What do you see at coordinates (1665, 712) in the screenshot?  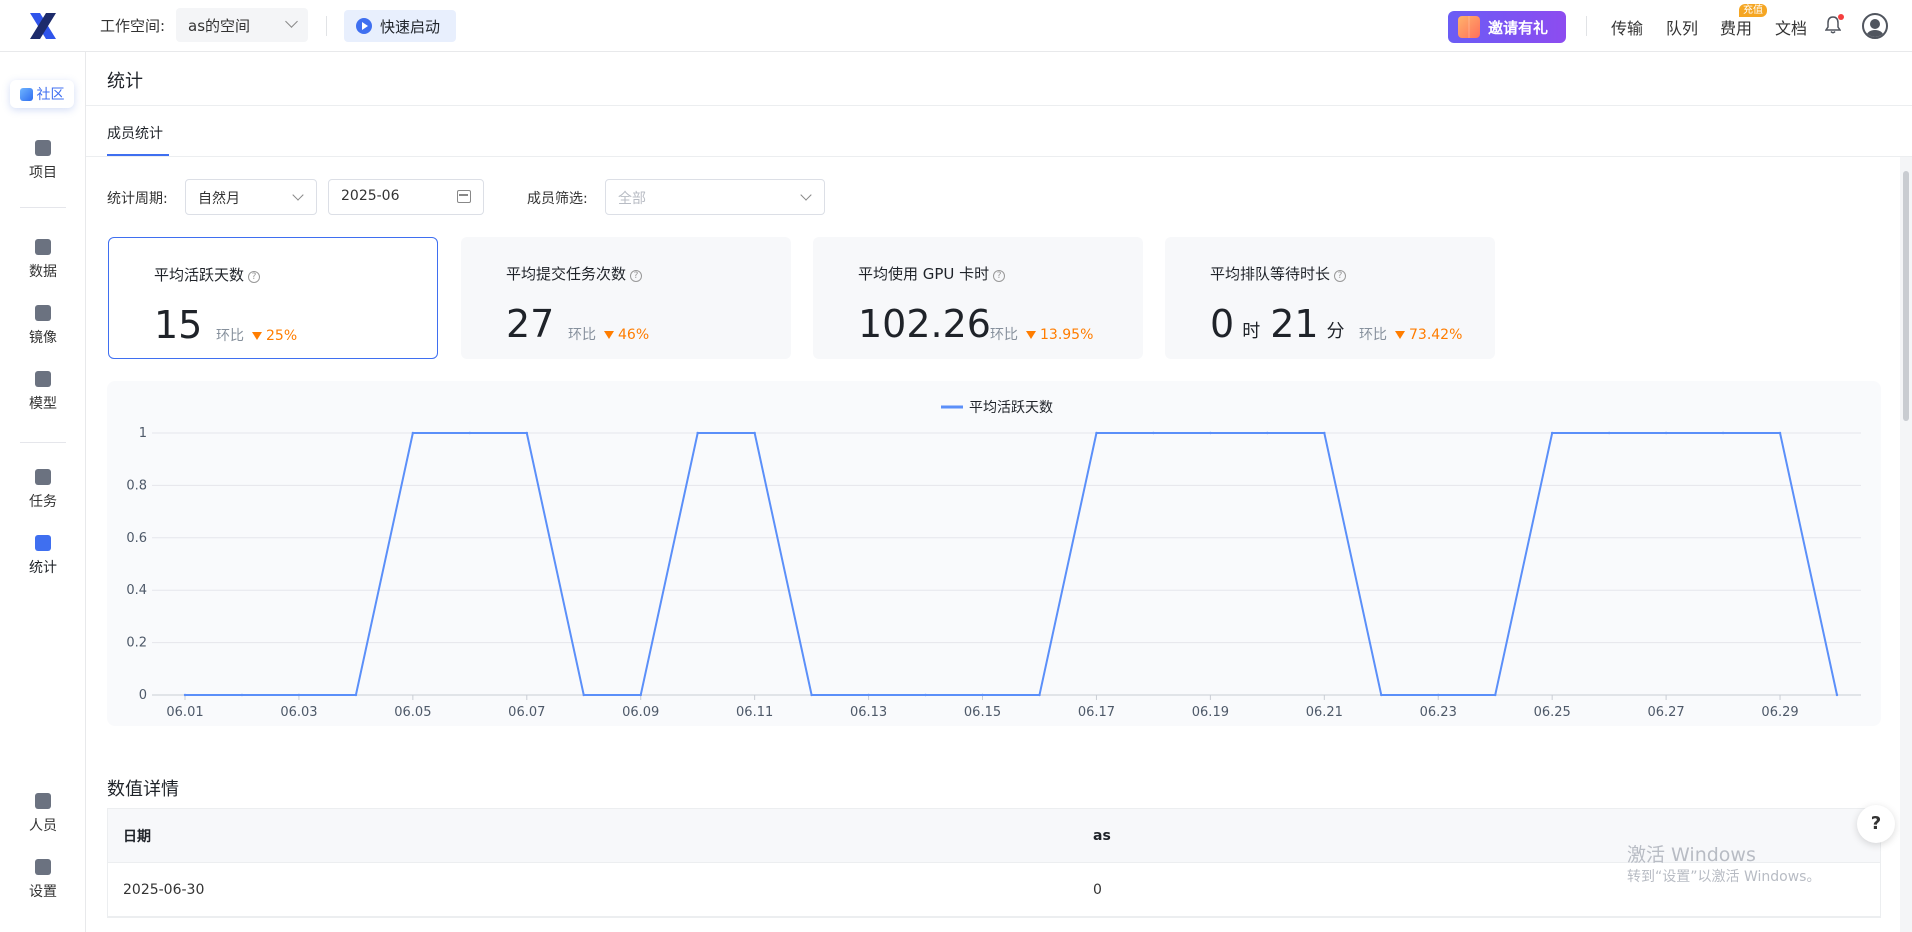 I see `x-tick-label: 06.27` at bounding box center [1665, 712].